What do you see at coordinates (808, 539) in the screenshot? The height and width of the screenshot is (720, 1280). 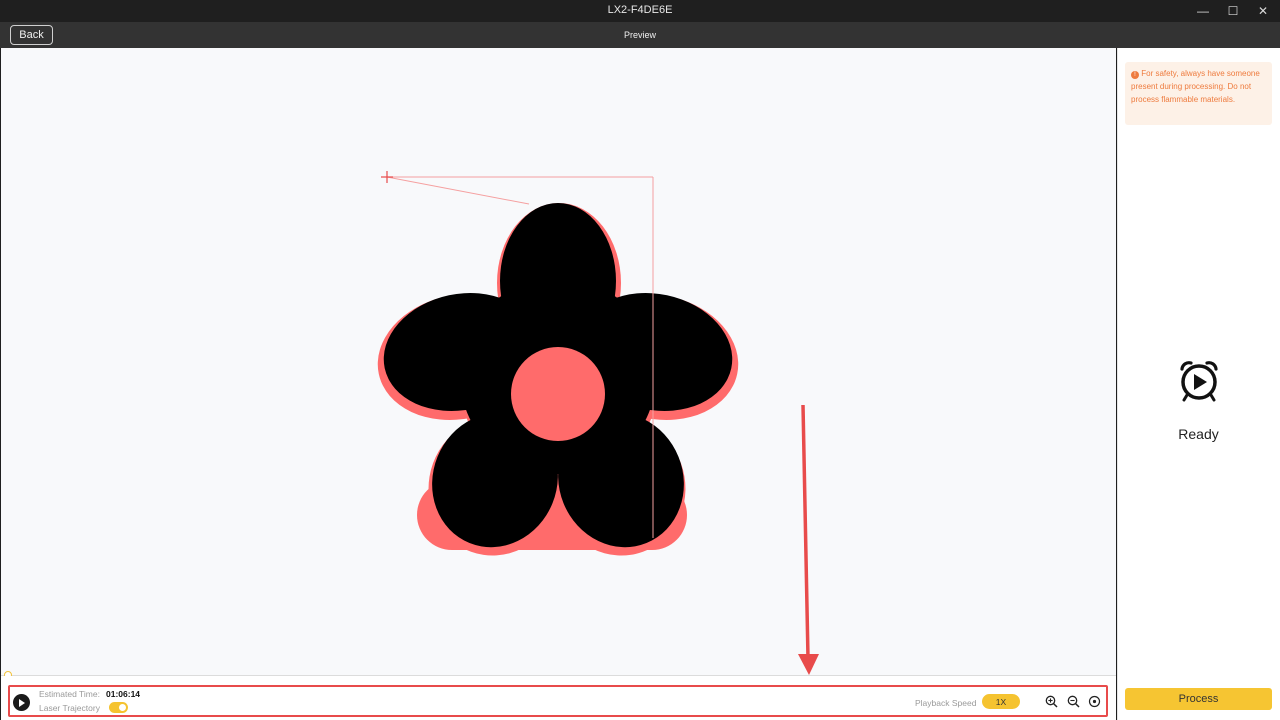 I see `annotation-arrow` at bounding box center [808, 539].